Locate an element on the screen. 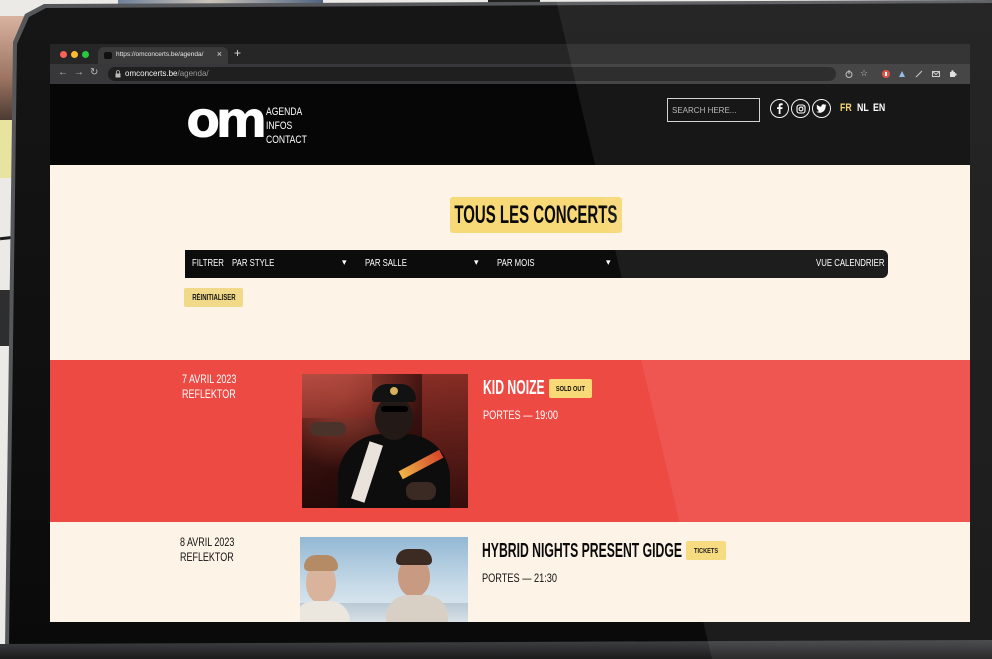 The image size is (992, 659). nav-infos: INFOS is located at coordinates (283, 126).